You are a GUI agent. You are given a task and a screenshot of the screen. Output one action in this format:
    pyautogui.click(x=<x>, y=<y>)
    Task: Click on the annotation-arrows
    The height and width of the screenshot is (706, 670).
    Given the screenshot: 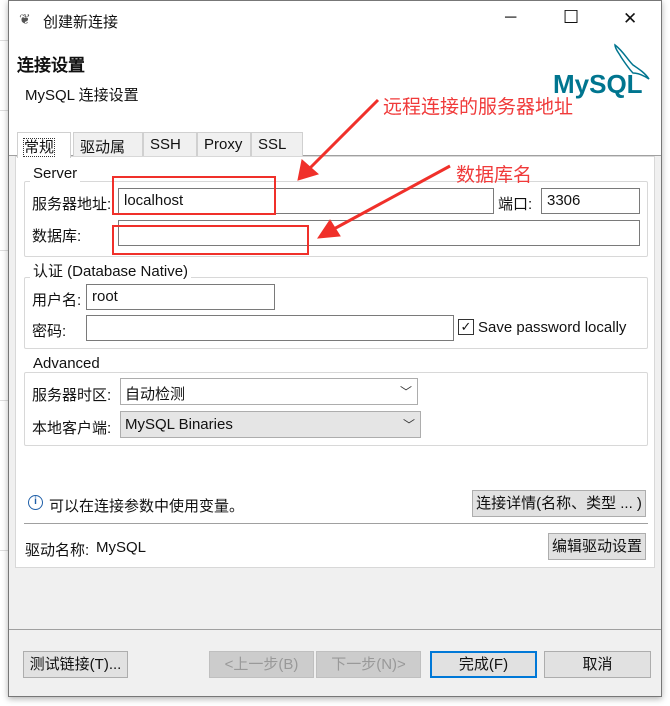 What is the action you would take?
    pyautogui.click(x=374, y=168)
    